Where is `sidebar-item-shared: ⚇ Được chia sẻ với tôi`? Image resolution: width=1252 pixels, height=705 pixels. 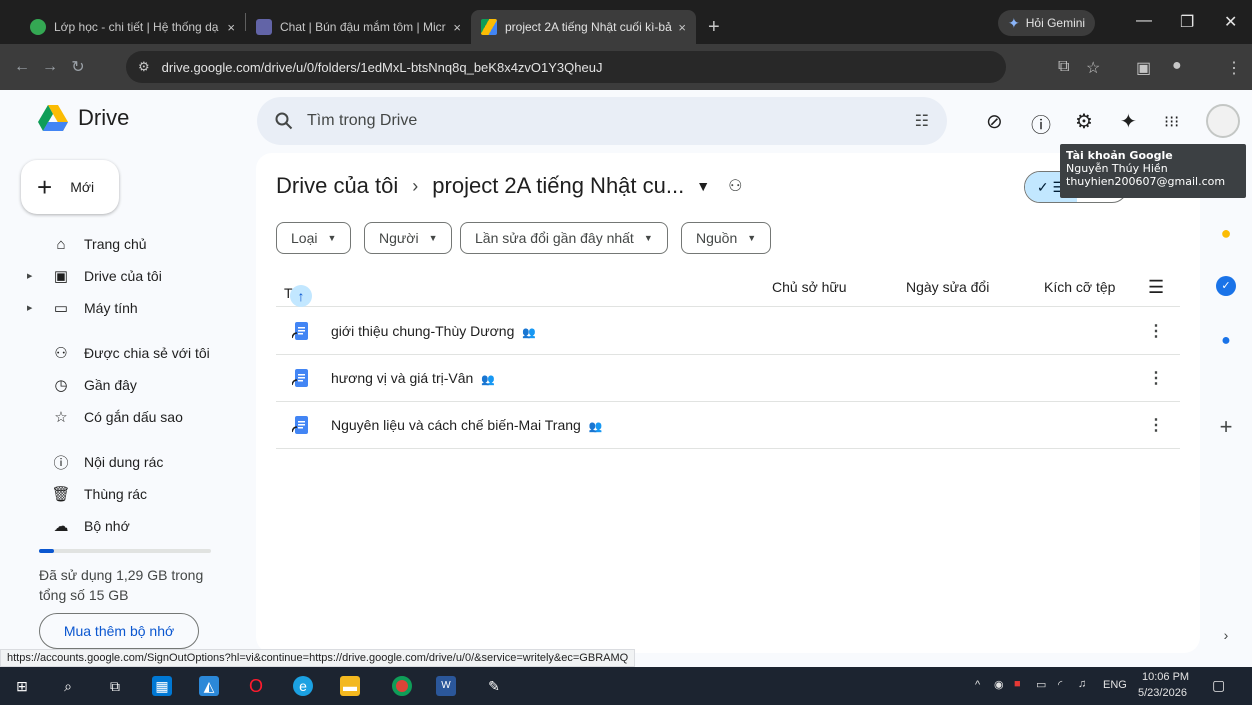
sidebar-item-shared: ⚇ Được chia sẻ với tôi is located at coordinates (120, 353).